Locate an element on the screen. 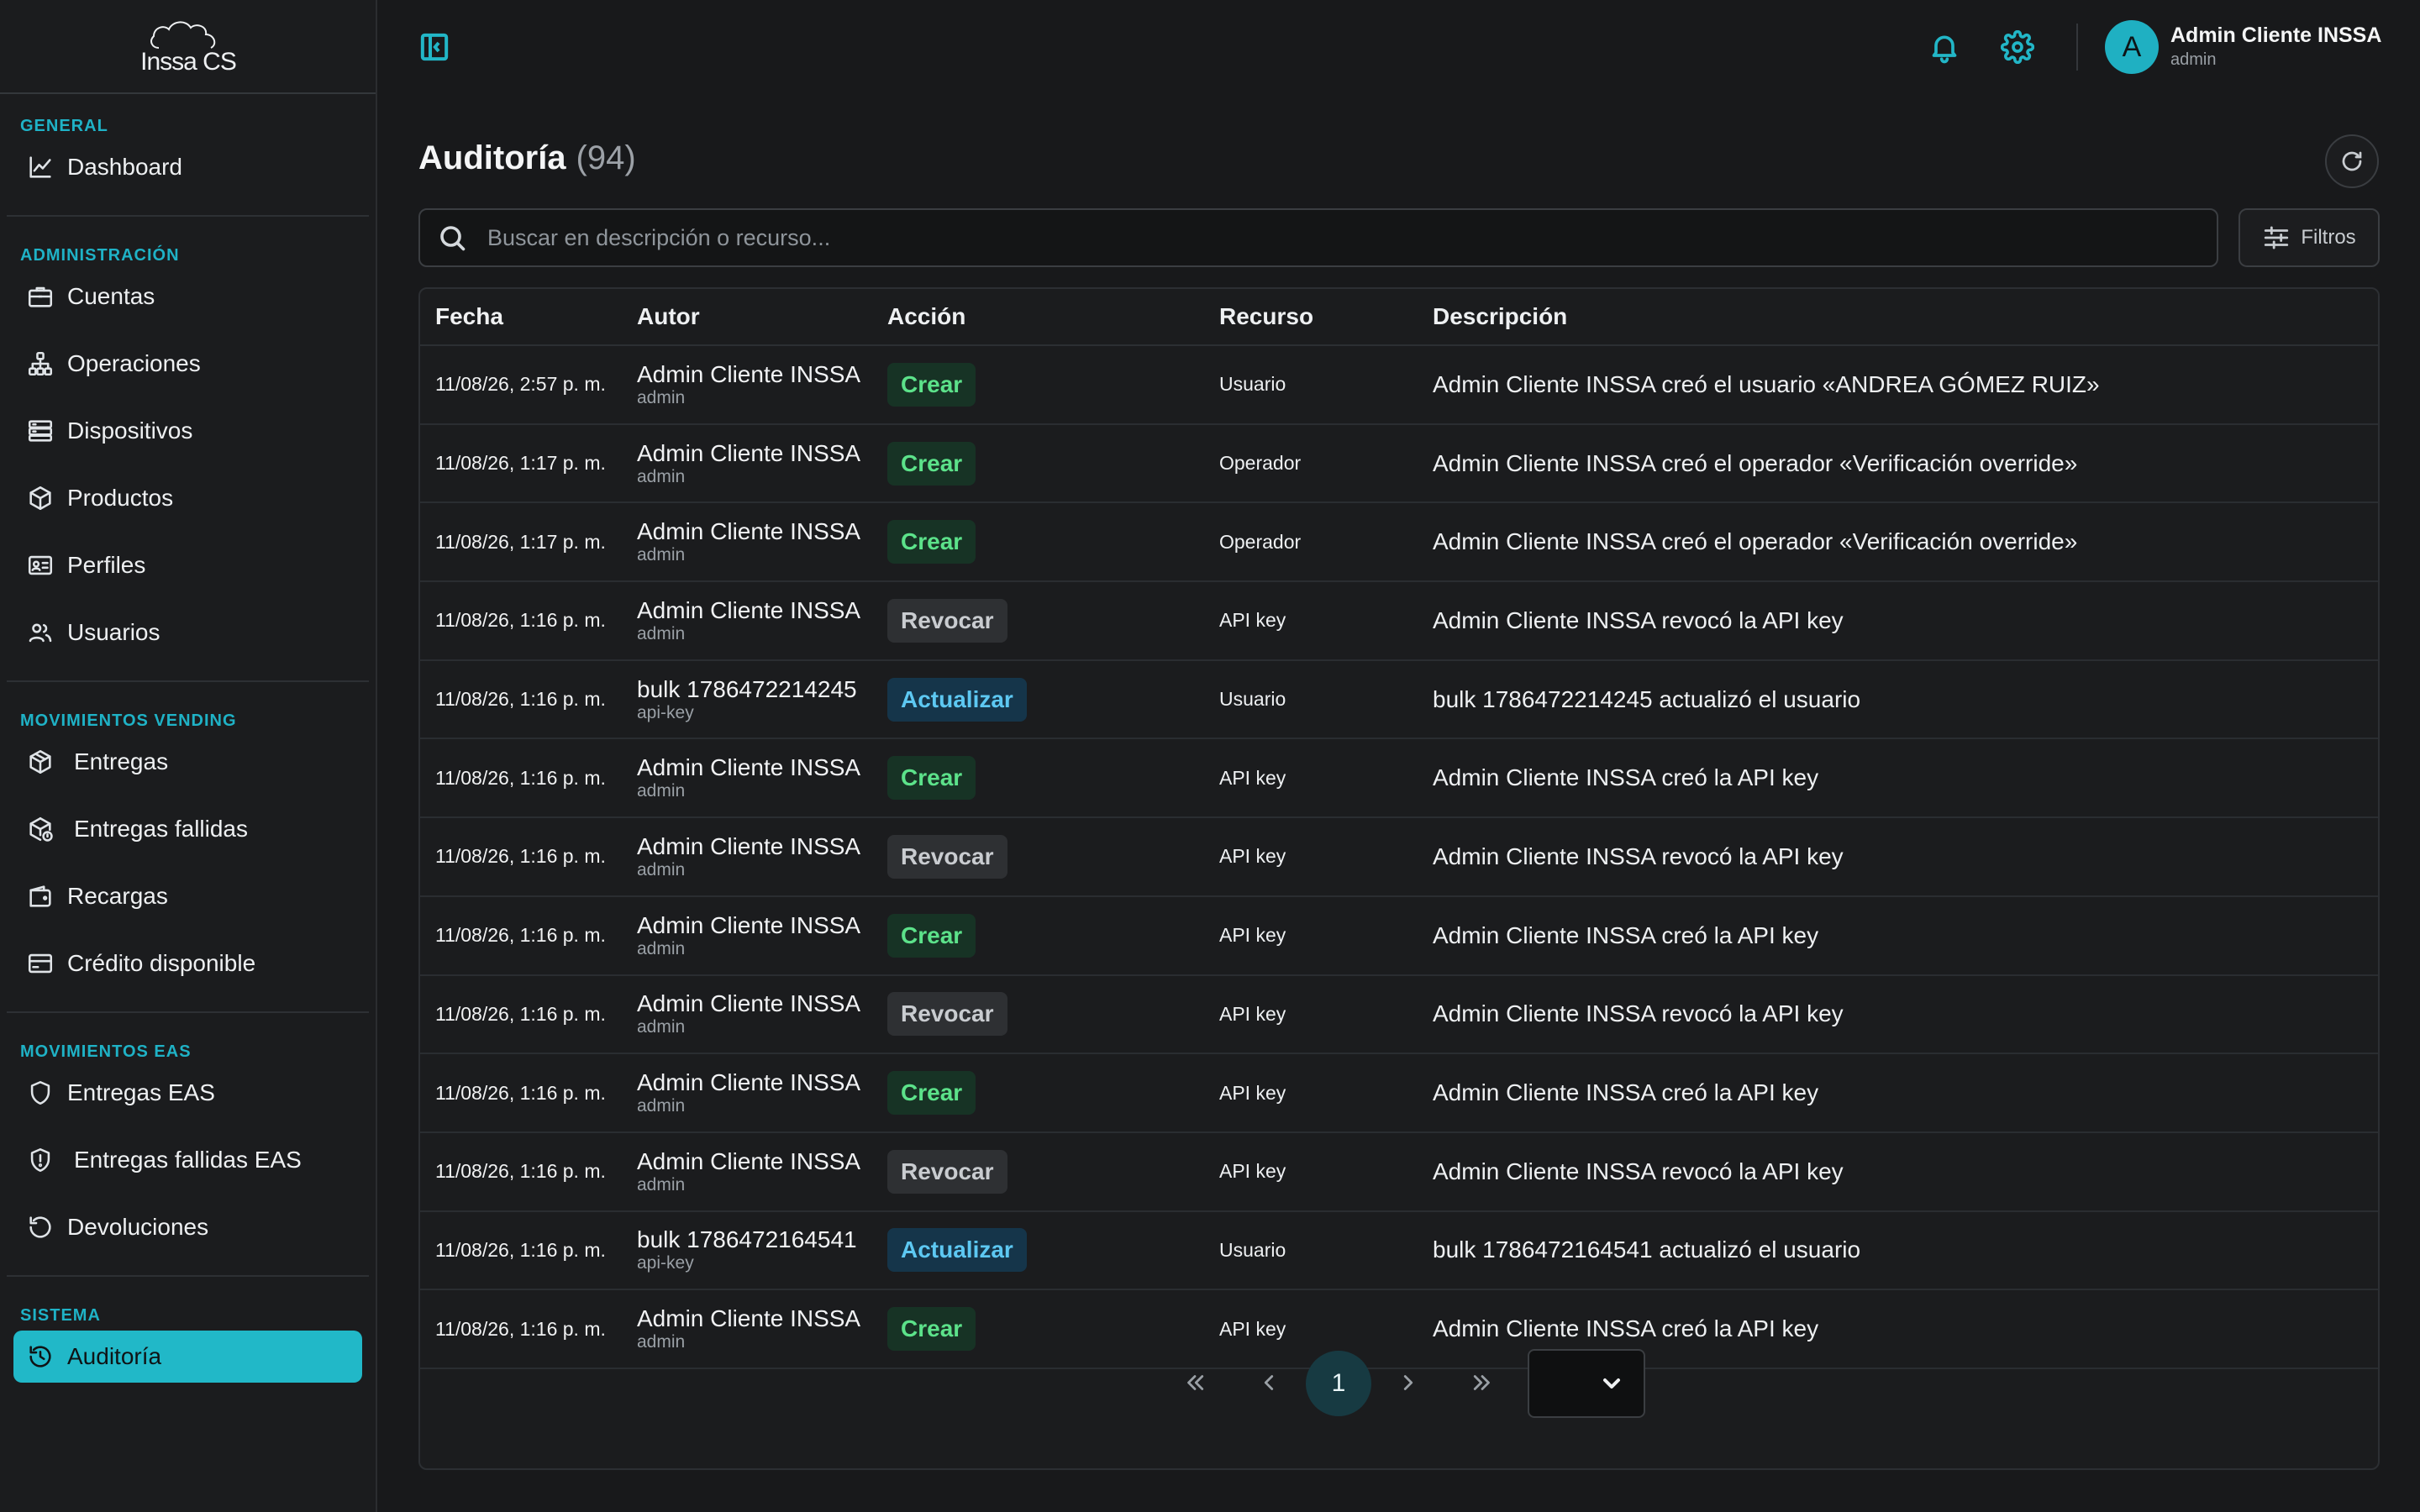 The height and width of the screenshot is (1512, 2420). sidebar-item-auditoria: Auditoría is located at coordinates (187, 1357).